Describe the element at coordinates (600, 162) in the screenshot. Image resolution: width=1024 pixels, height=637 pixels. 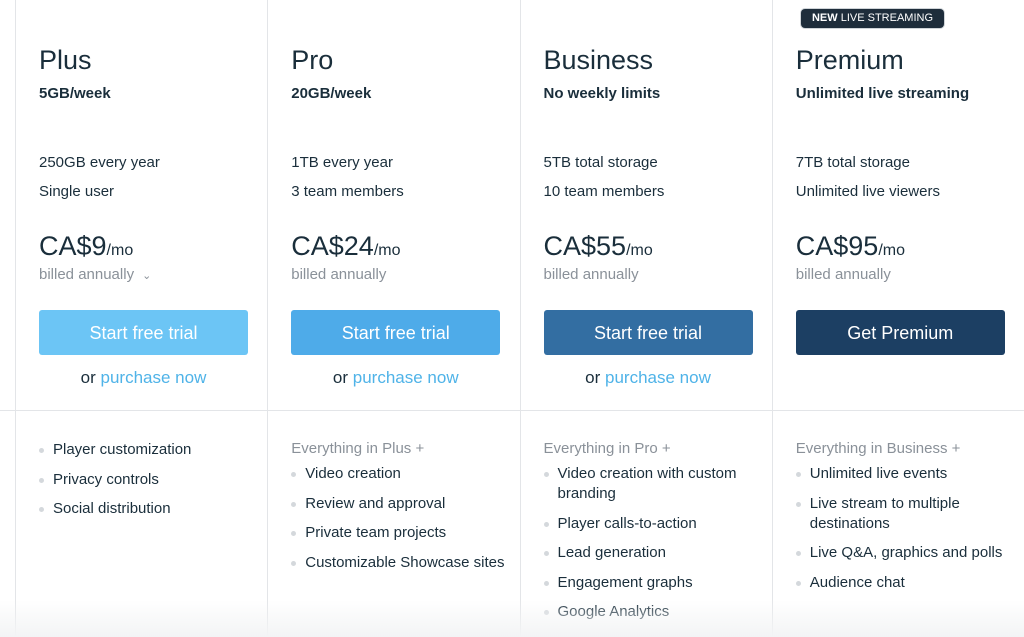
I see `plan-storage: 5TB total storage` at that location.